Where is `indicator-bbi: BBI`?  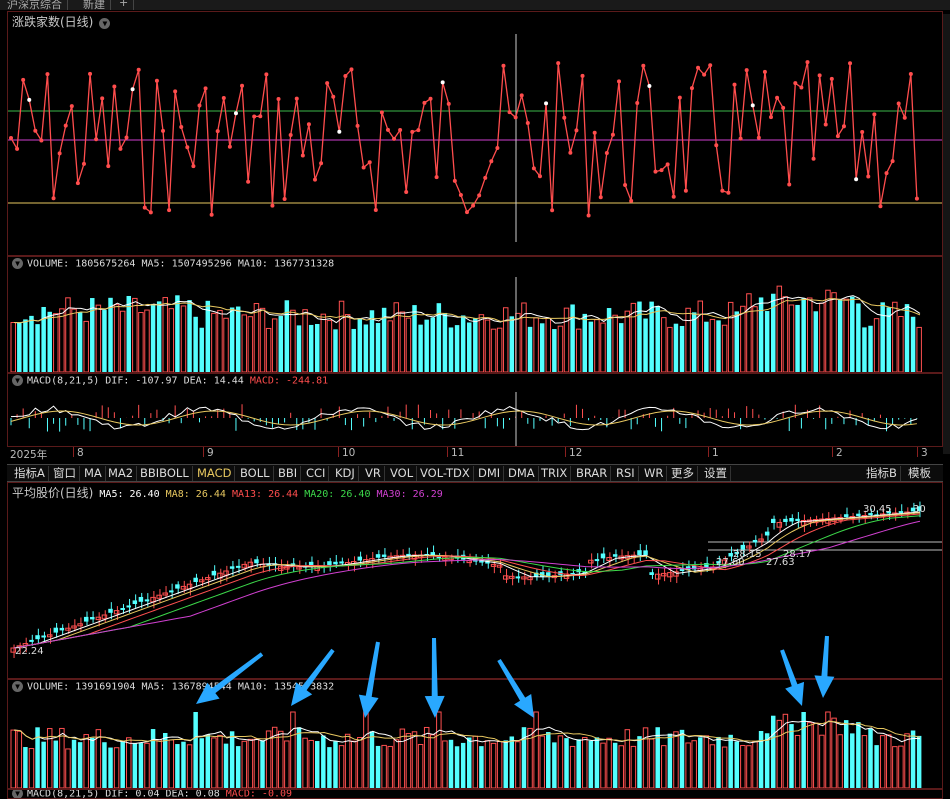 indicator-bbi: BBI is located at coordinates (288, 473).